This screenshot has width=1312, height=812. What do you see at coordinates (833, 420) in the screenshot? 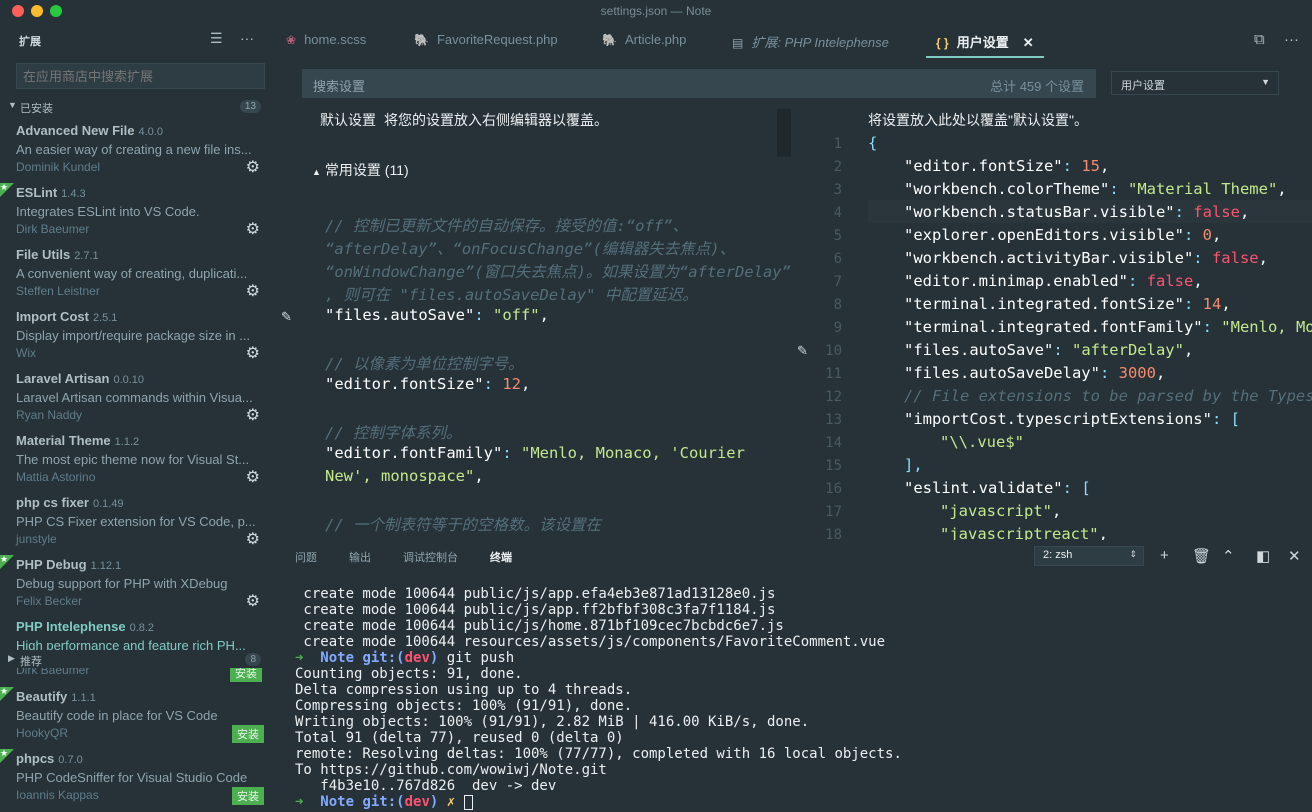
I see `line-number: 13` at bounding box center [833, 420].